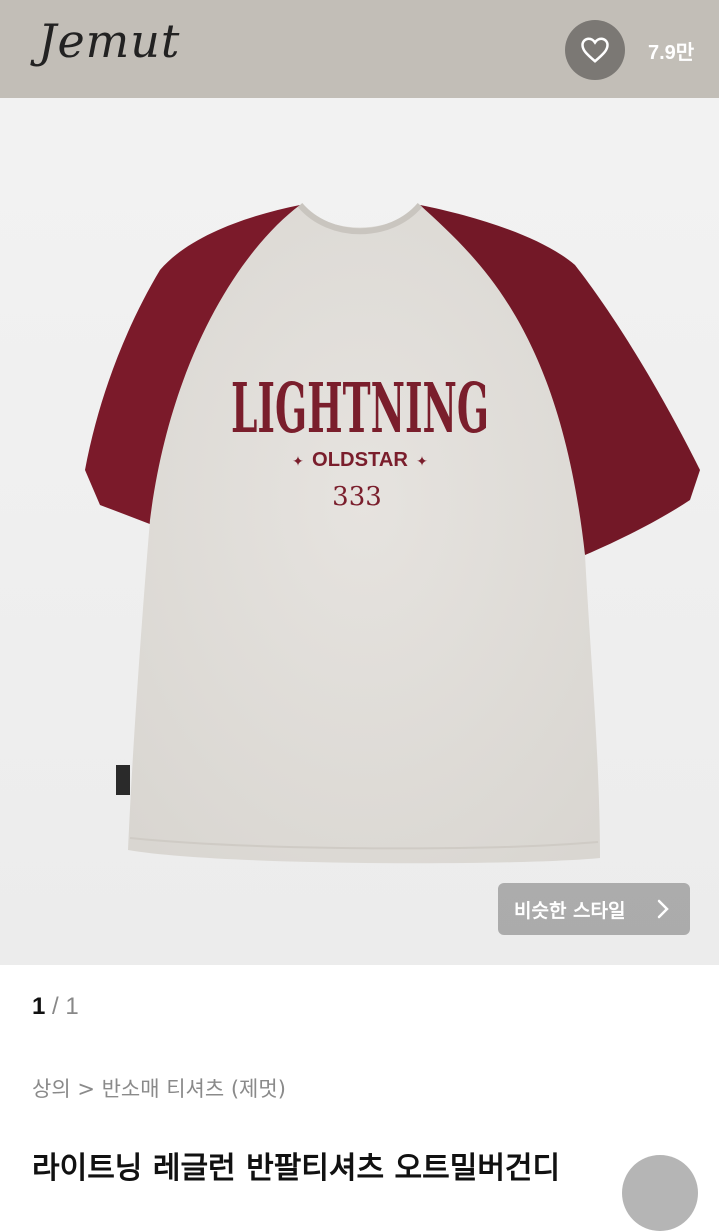 Image resolution: width=719 pixels, height=1231 pixels. Describe the element at coordinates (357, 497) in the screenshot. I see `print-333: 333` at that location.